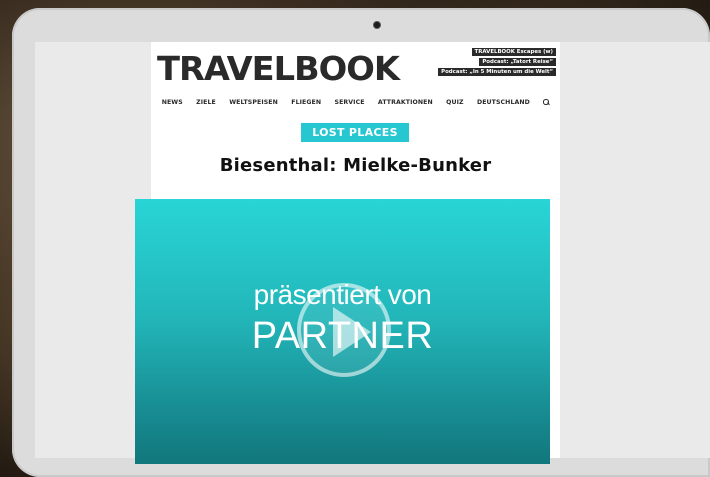  Describe the element at coordinates (172, 102) in the screenshot. I see `nav-item-news: NEWS` at that location.